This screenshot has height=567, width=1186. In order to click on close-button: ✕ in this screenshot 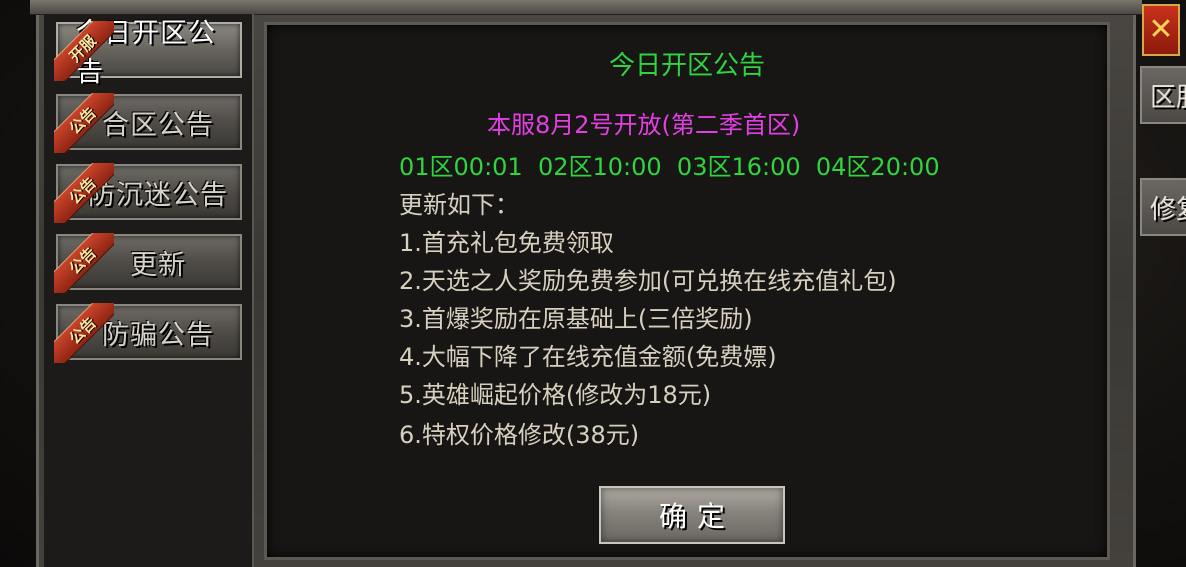, I will do `click(1161, 30)`.